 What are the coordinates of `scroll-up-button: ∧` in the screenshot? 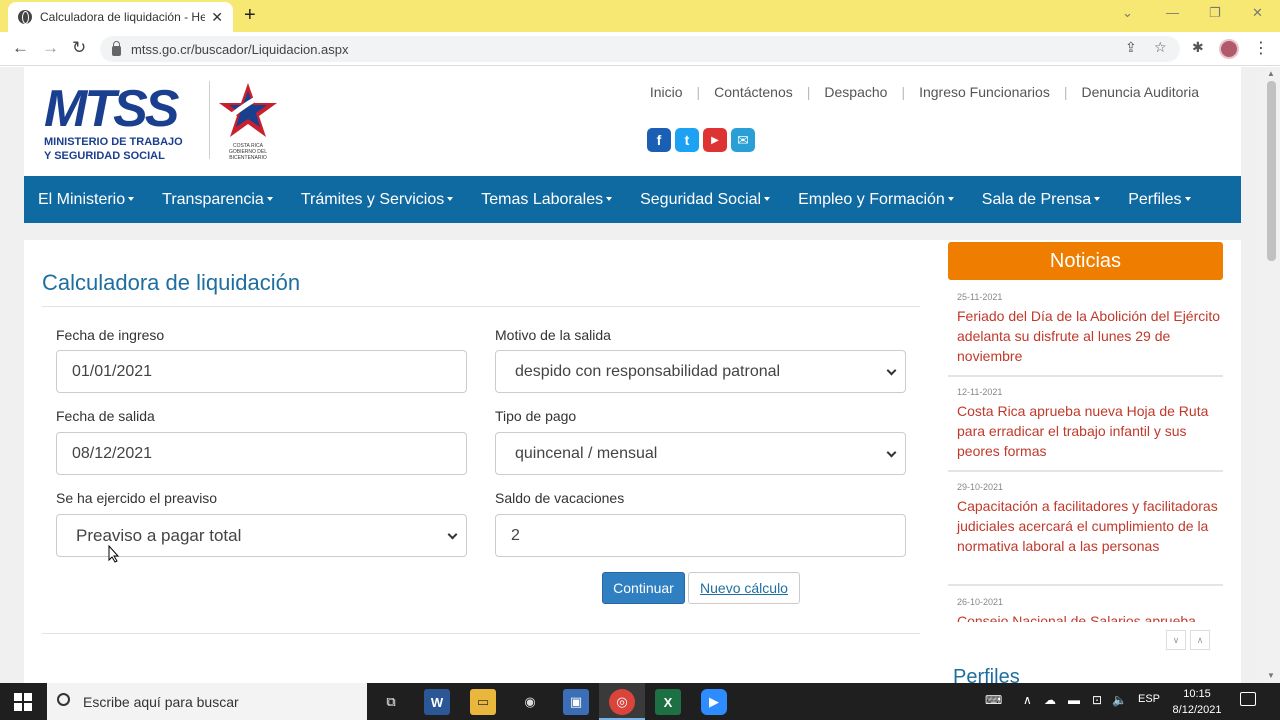 It's located at (1200, 640).